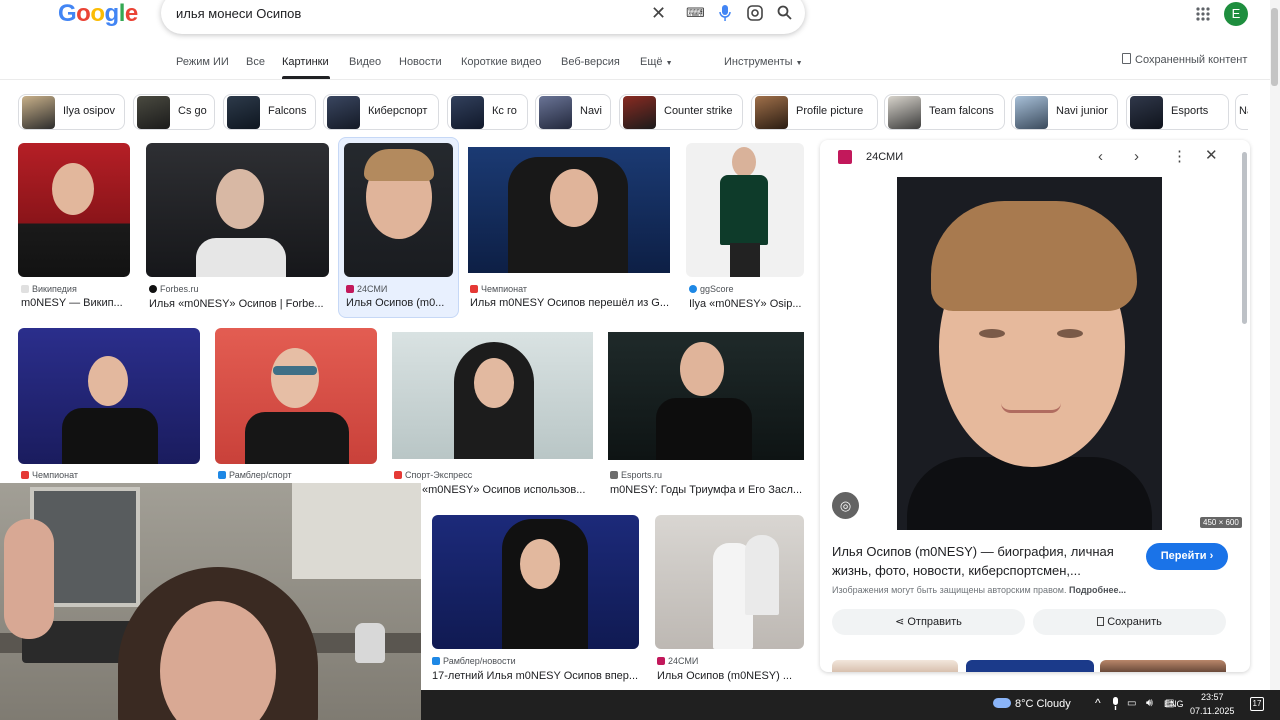 The width and height of the screenshot is (1280, 720). What do you see at coordinates (745, 260) in the screenshot?
I see `legs-shape` at bounding box center [745, 260].